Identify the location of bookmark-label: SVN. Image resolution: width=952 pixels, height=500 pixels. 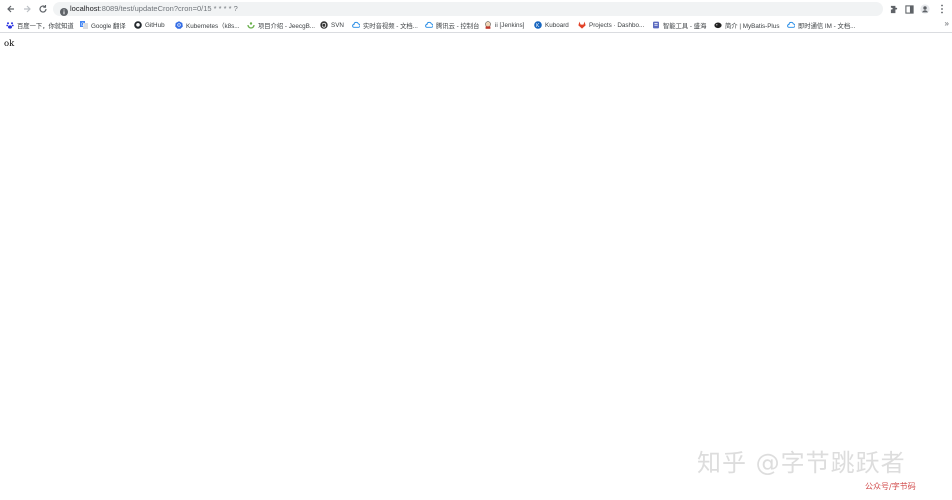
(337, 25).